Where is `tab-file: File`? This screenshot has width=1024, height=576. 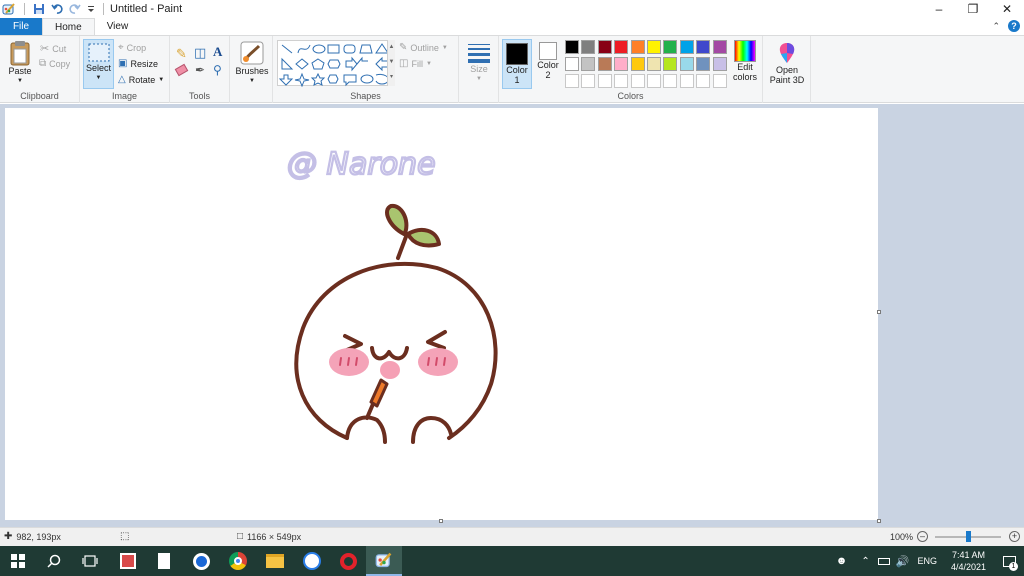
tab-file: File is located at coordinates (21, 26).